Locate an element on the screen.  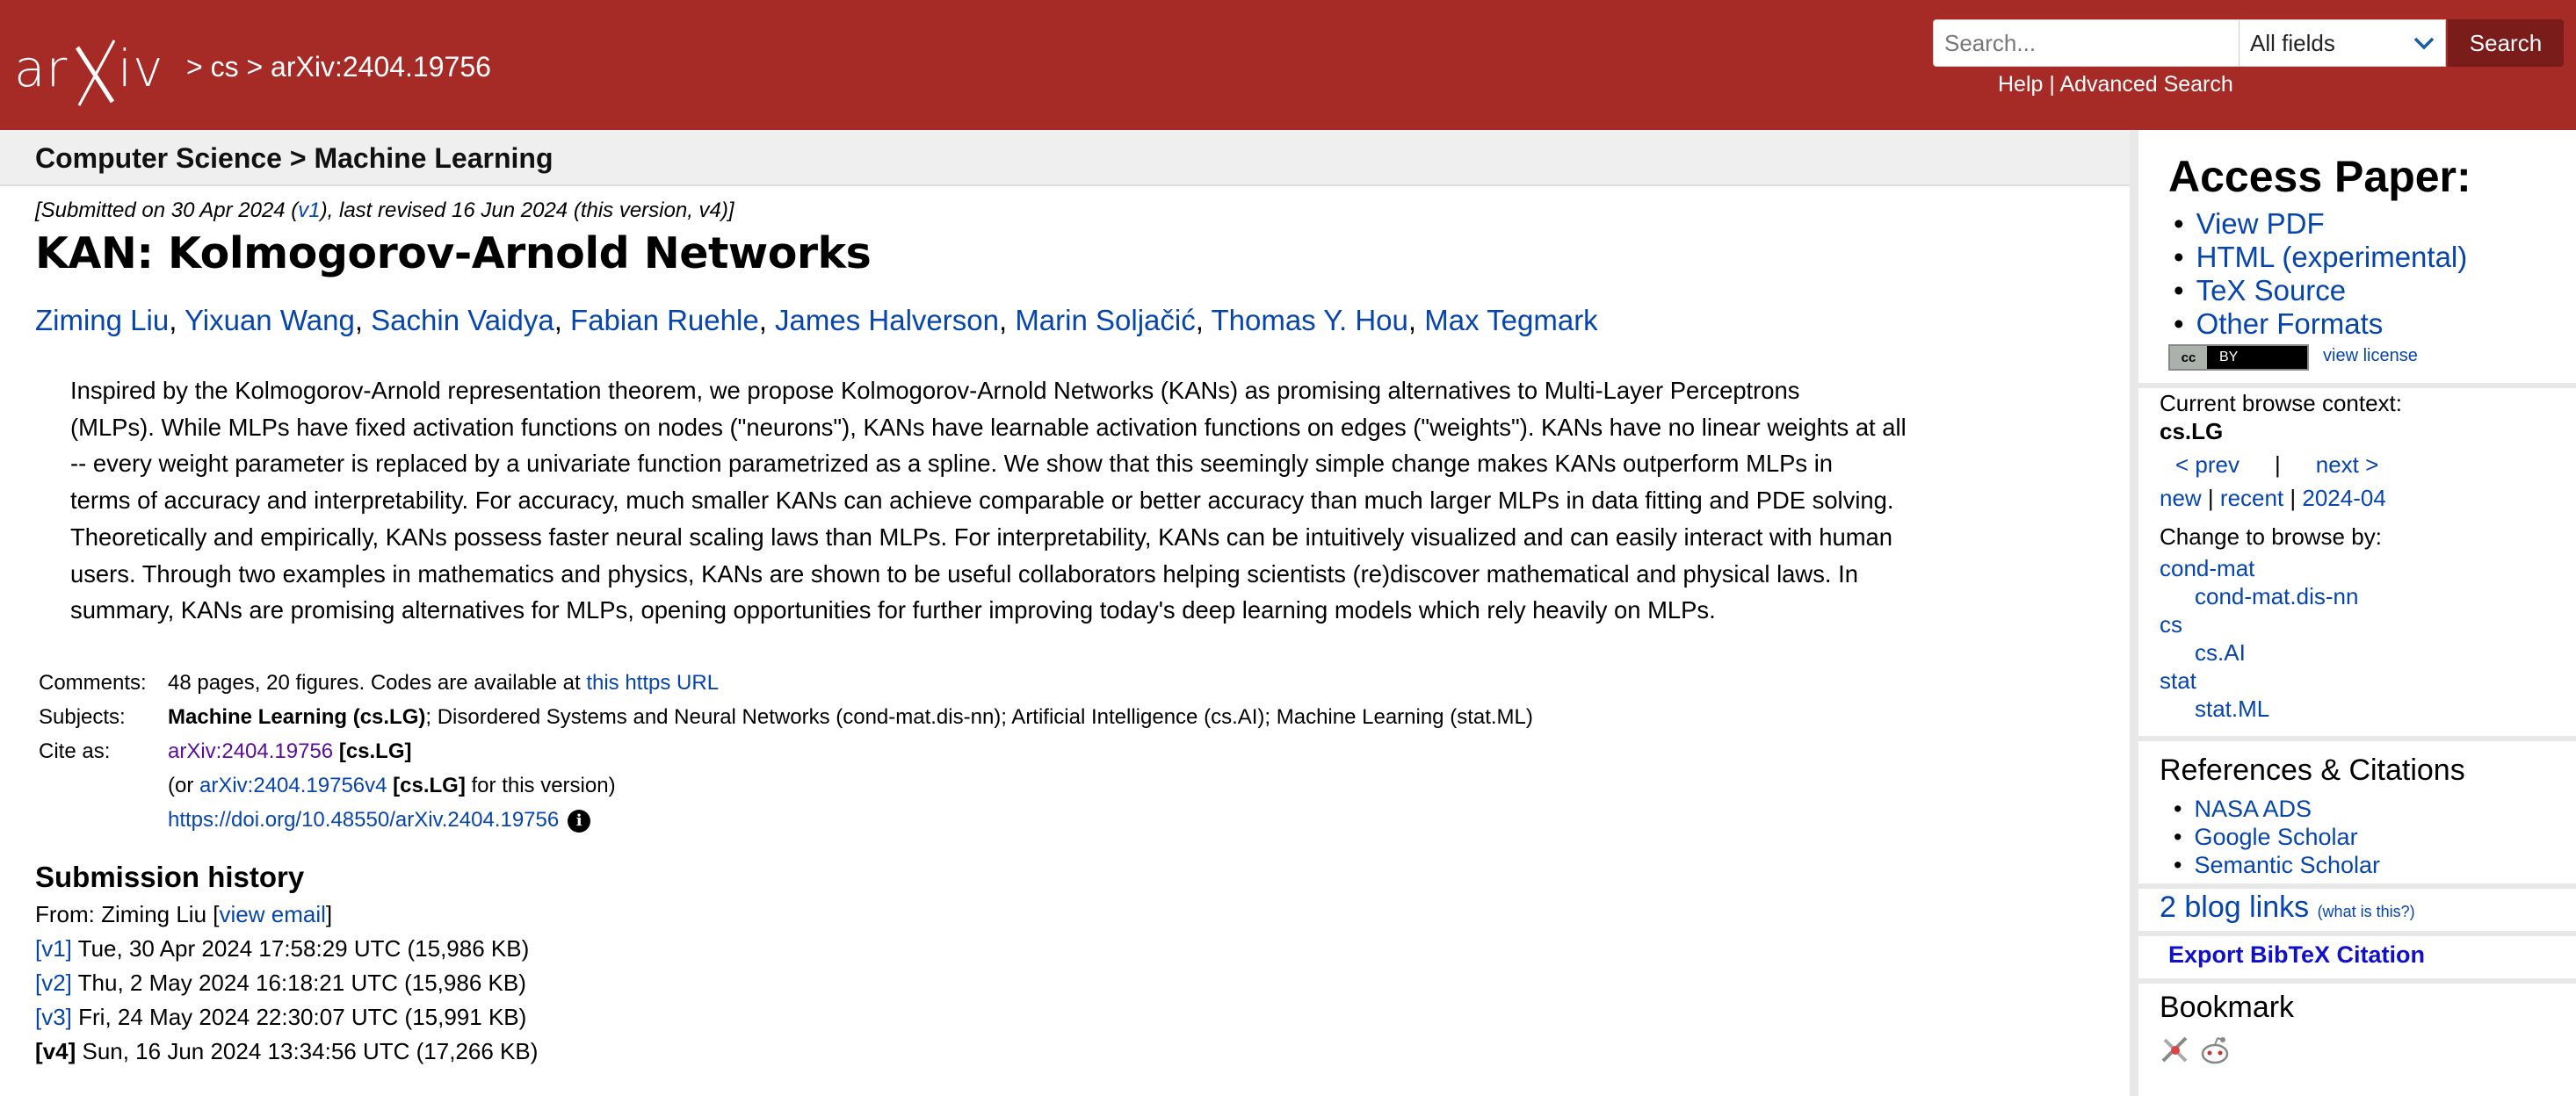
reddit-icon is located at coordinates (2215, 1050).